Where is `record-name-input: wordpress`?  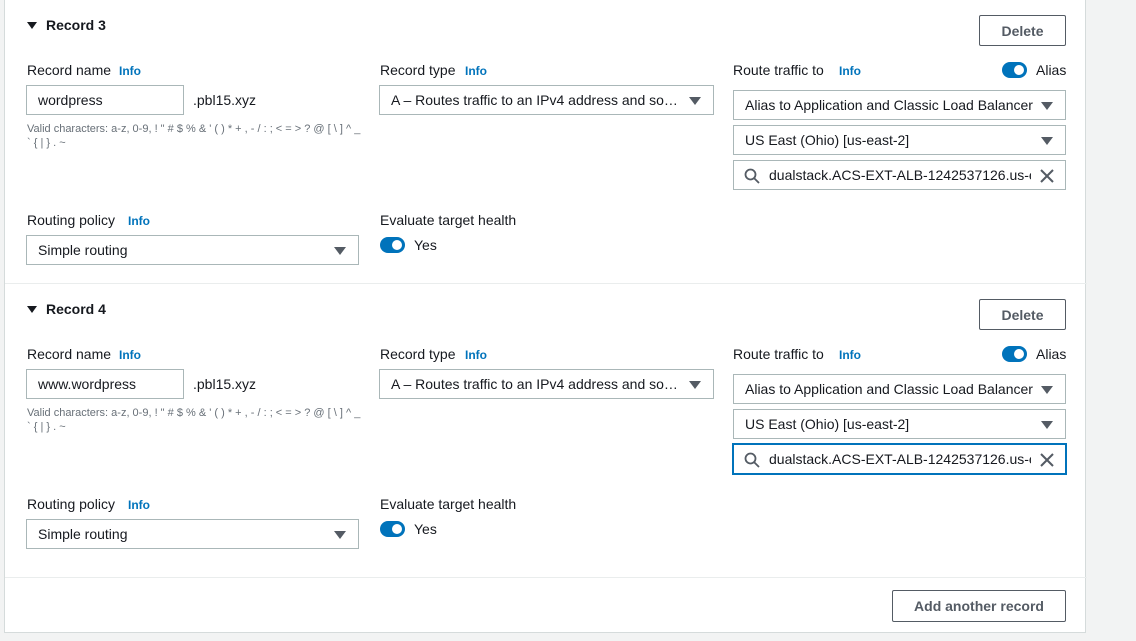 record-name-input: wordpress is located at coordinates (105, 100).